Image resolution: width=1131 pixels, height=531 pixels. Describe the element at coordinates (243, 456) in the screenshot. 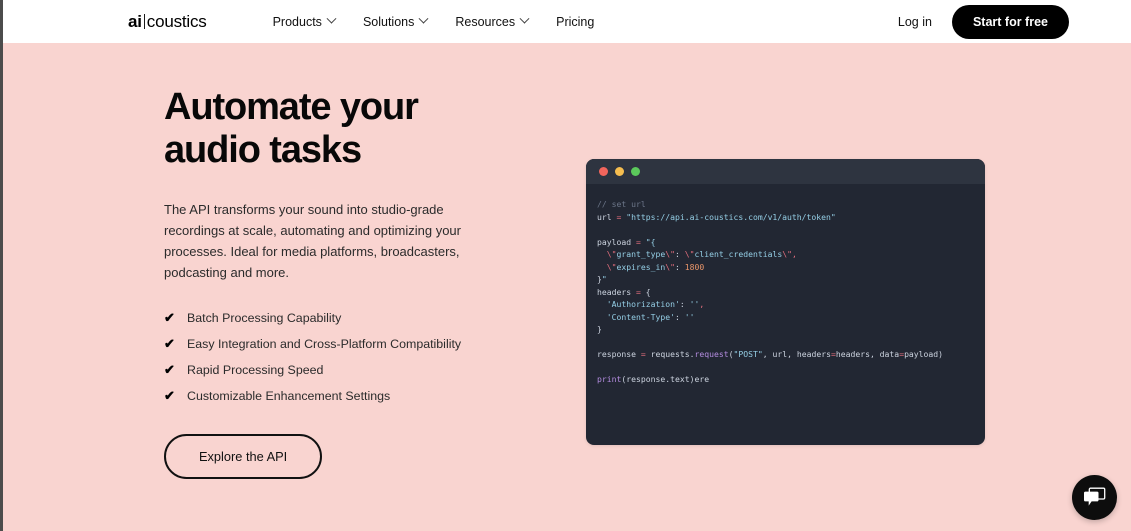

I see `explore-api-button: Explore the API` at that location.